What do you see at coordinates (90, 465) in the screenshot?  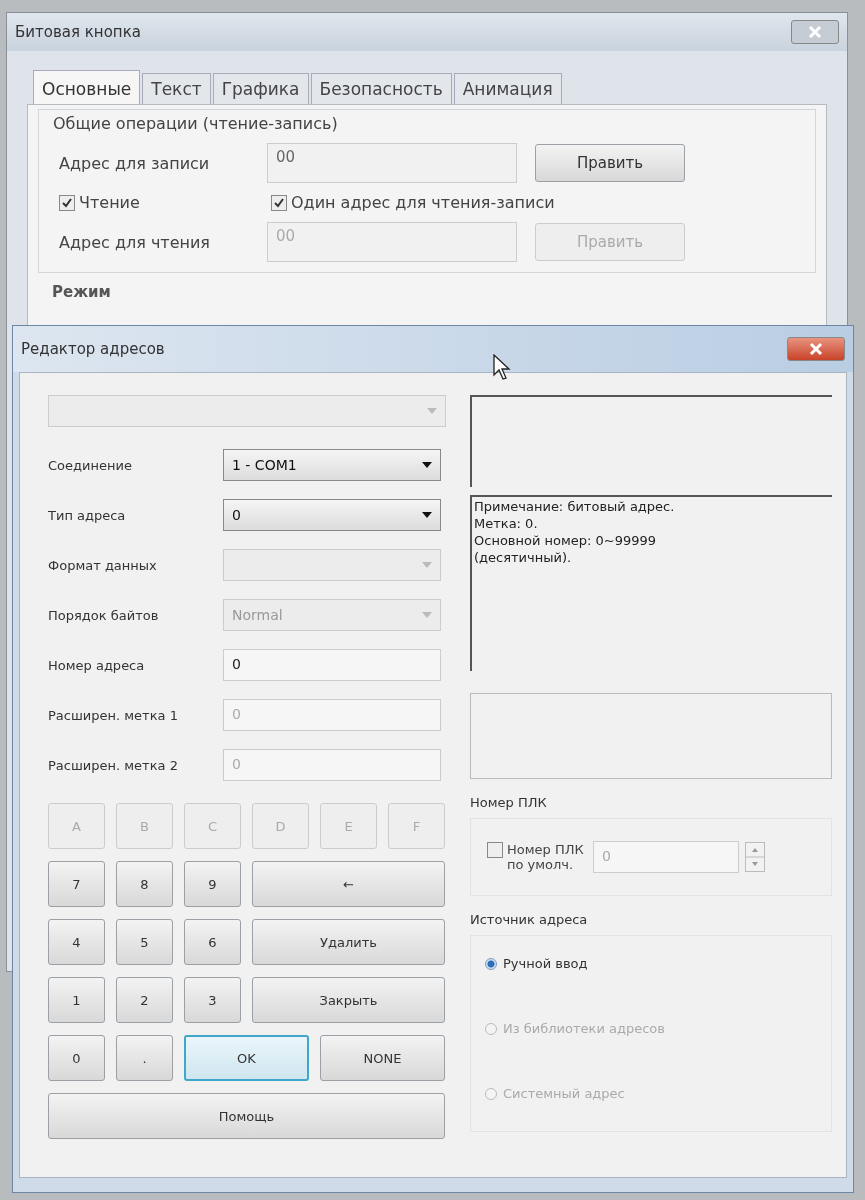 I see `field-label: Соединение` at bounding box center [90, 465].